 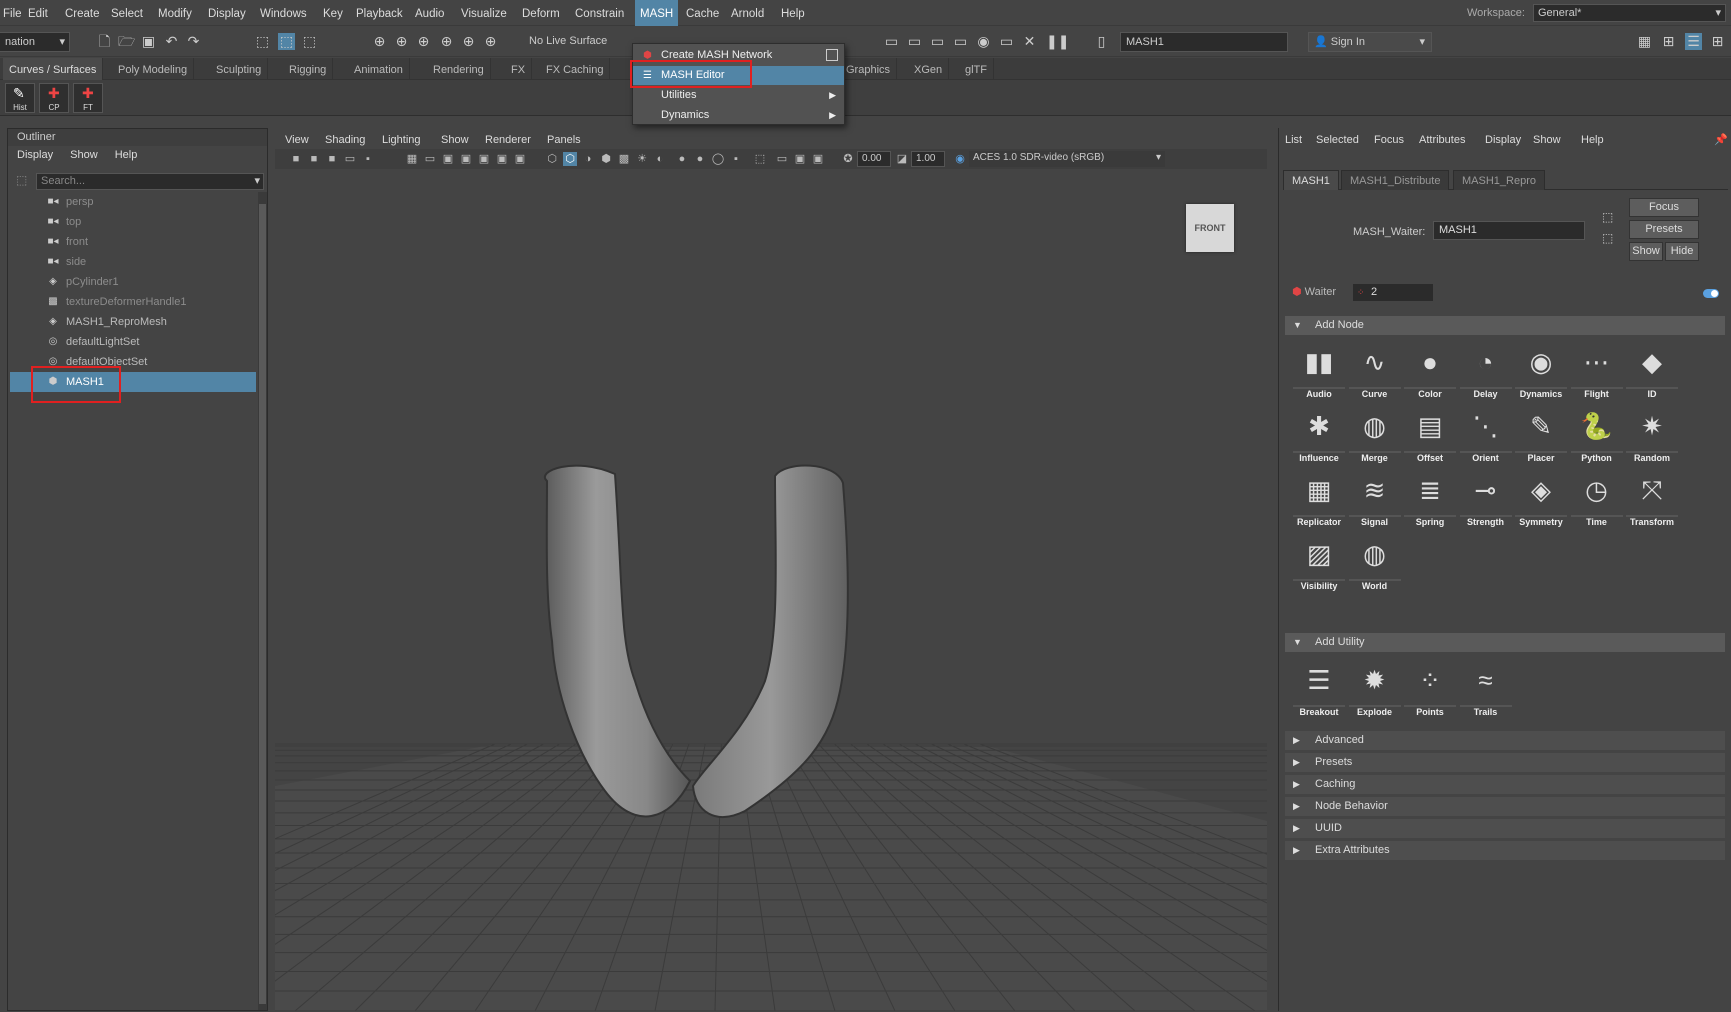 I want to click on safe-action-icon: ▣, so click(x=502, y=159).